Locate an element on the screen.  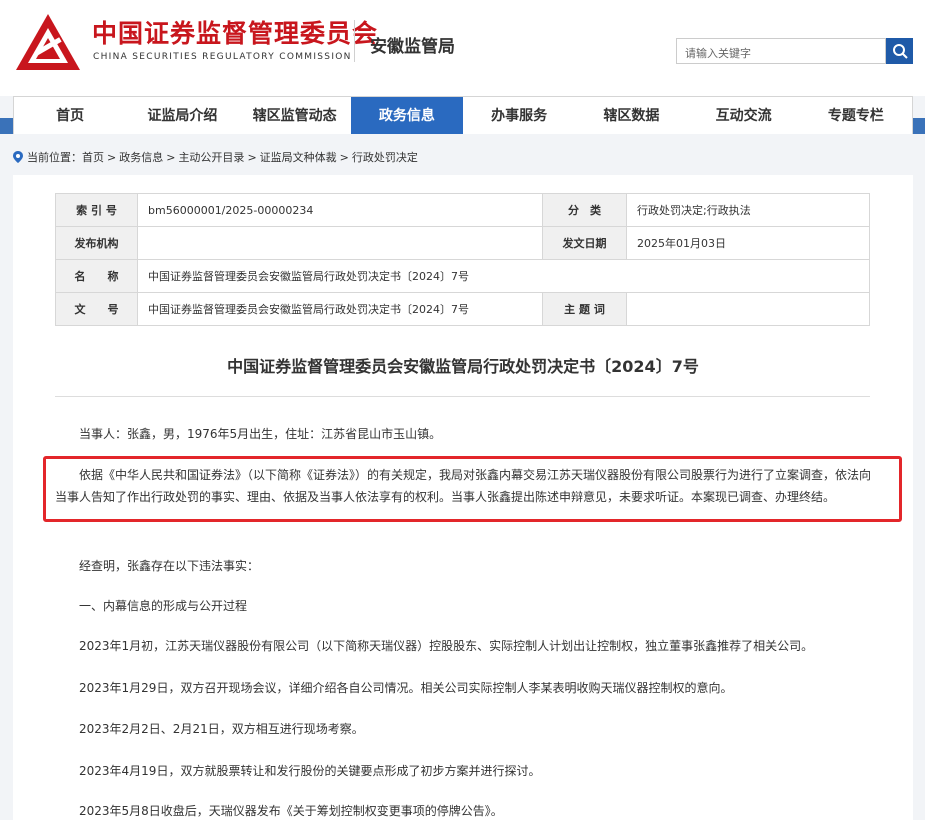
subject-label: 主 题 词 is located at coordinates (584, 309).